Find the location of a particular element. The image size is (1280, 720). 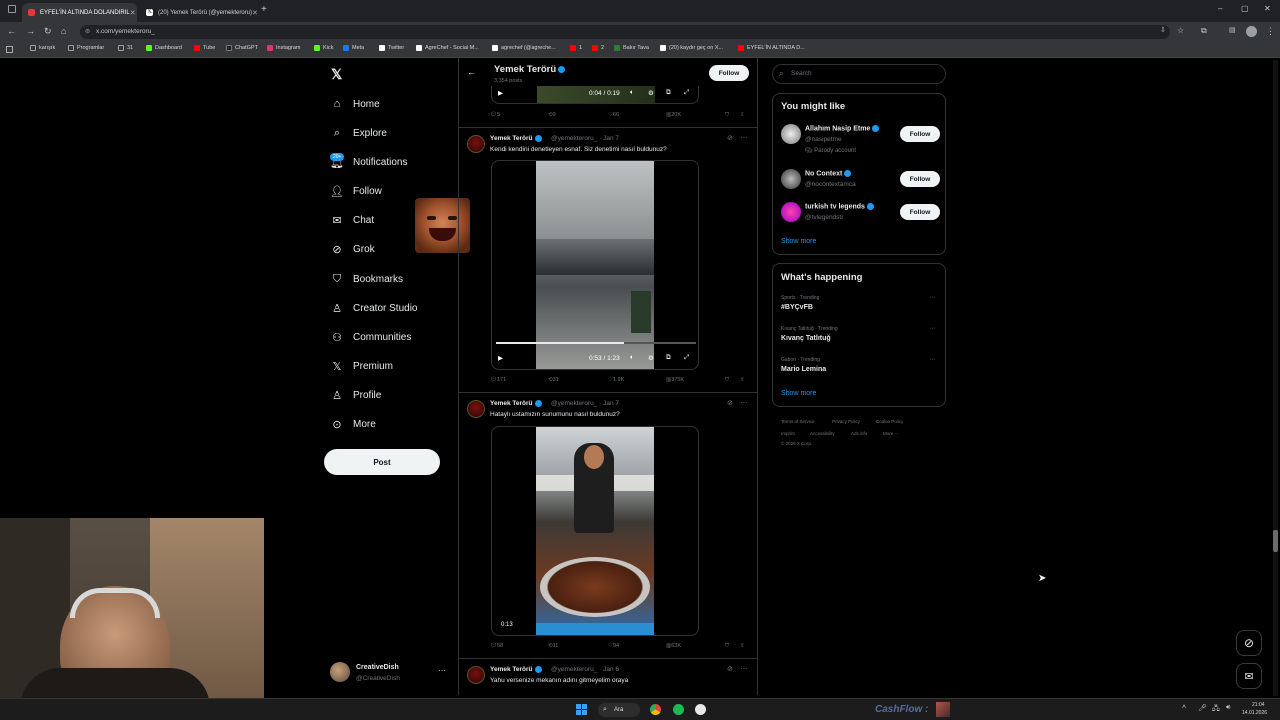

volume-icon: 🔊︎ is located at coordinates (1228, 708).